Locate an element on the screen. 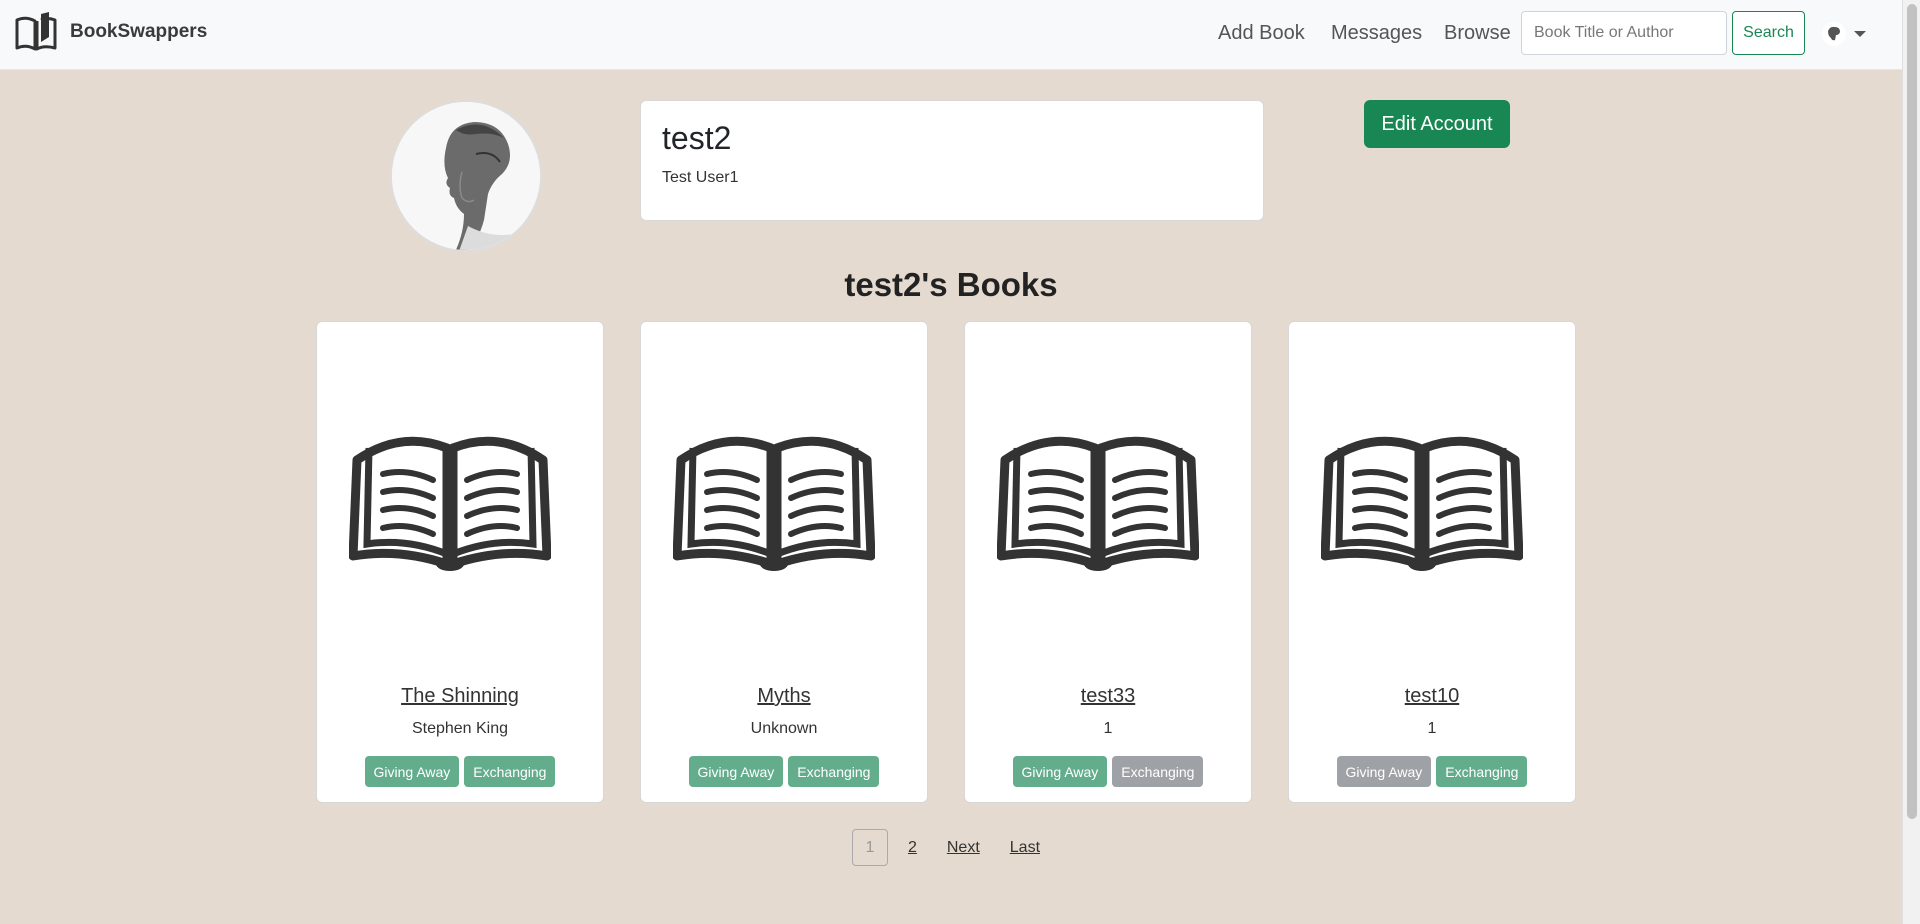 Image resolution: width=1920 pixels, height=924 pixels. user-avatar-icon is located at coordinates (1834, 34).